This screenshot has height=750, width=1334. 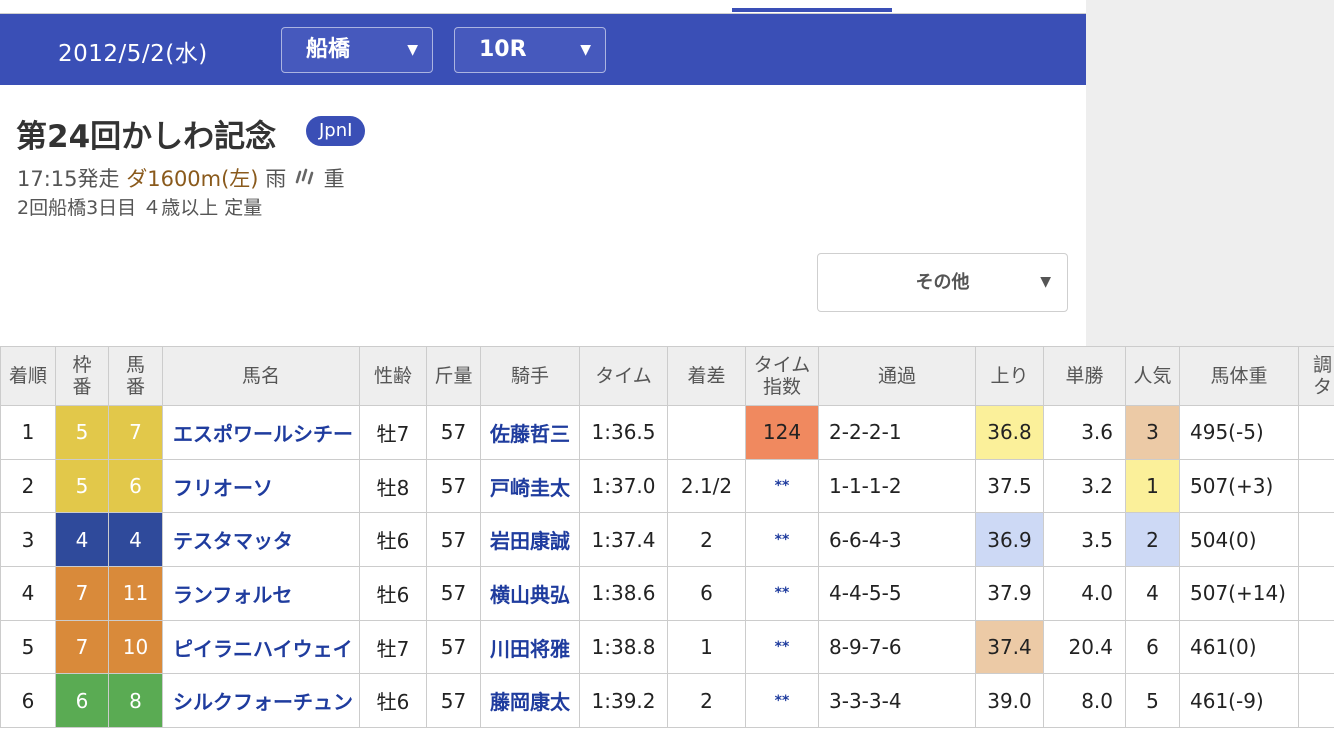 What do you see at coordinates (530, 647) in the screenshot?
I see `cell-jockey: 川田将雅` at bounding box center [530, 647].